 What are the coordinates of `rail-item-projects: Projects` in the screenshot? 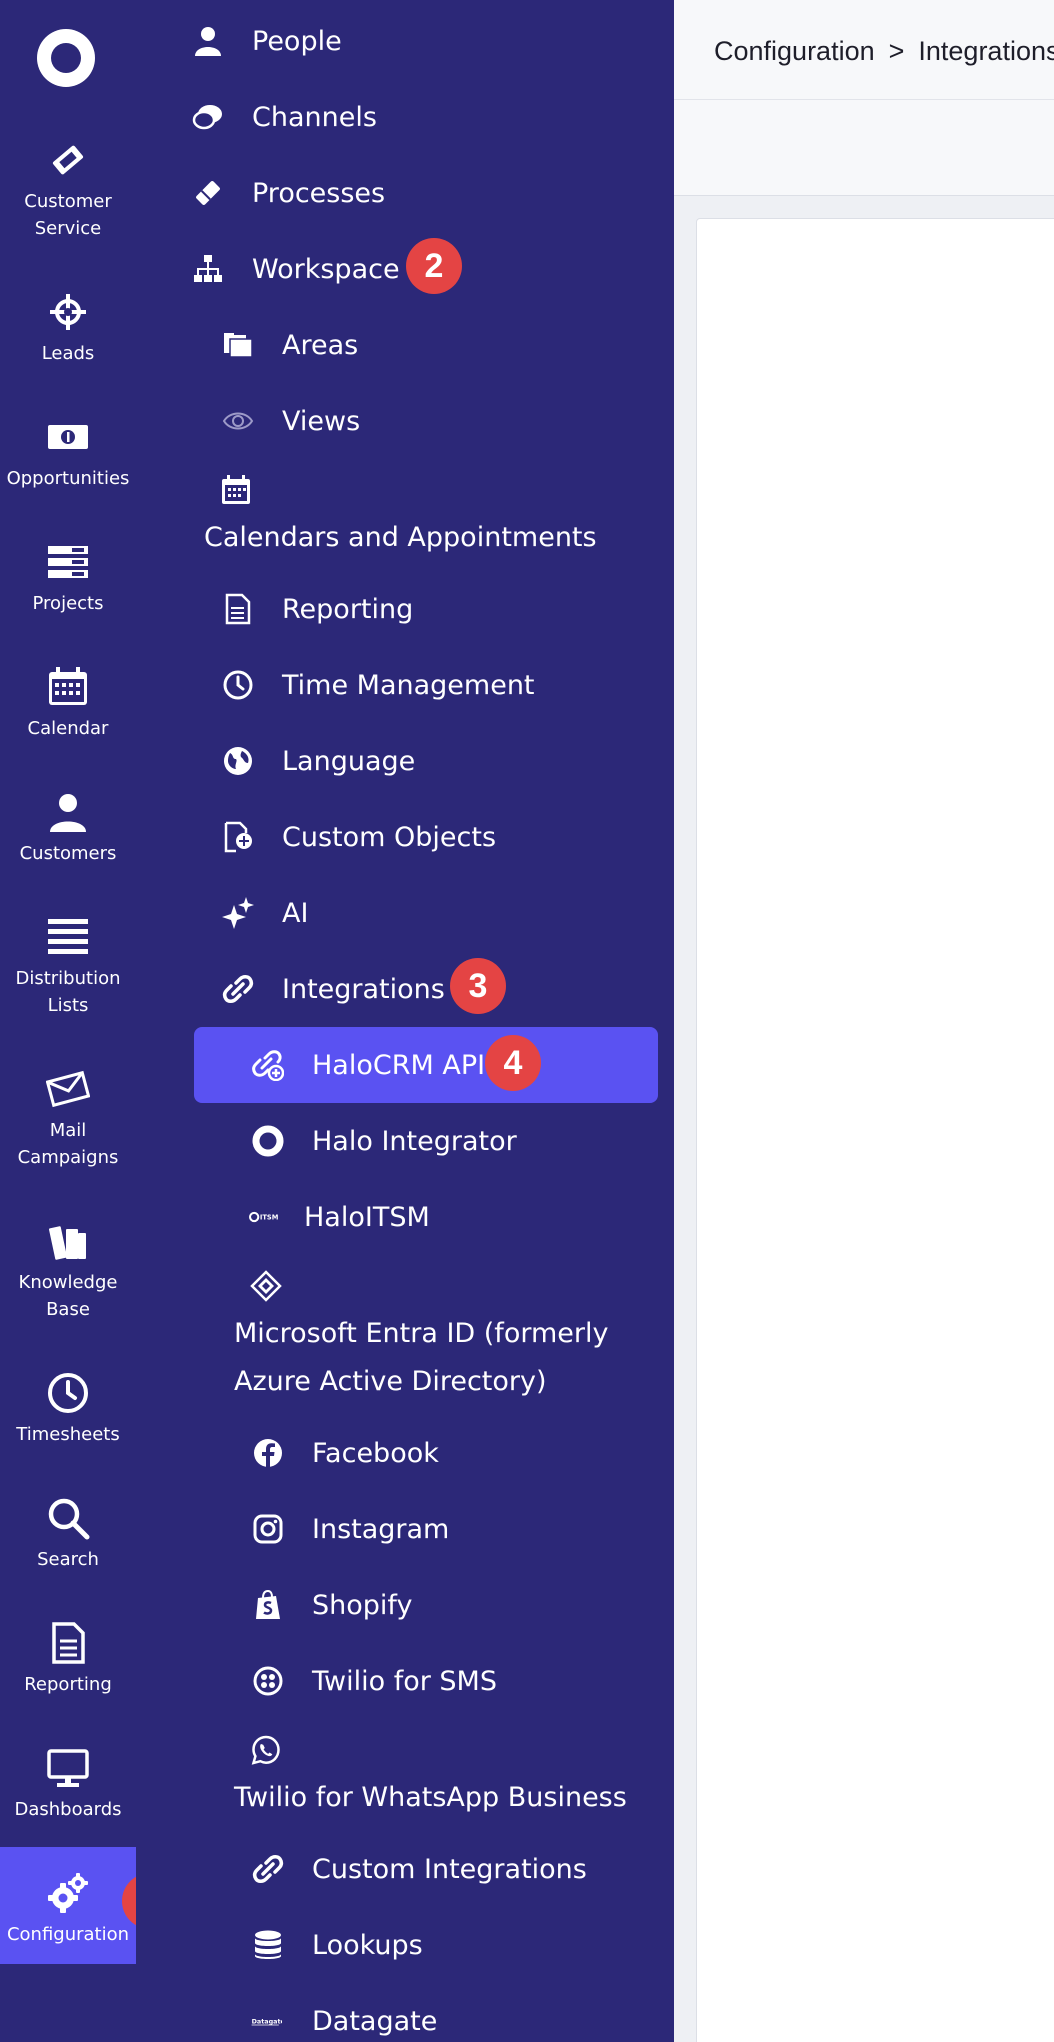 It's located at (68, 578).